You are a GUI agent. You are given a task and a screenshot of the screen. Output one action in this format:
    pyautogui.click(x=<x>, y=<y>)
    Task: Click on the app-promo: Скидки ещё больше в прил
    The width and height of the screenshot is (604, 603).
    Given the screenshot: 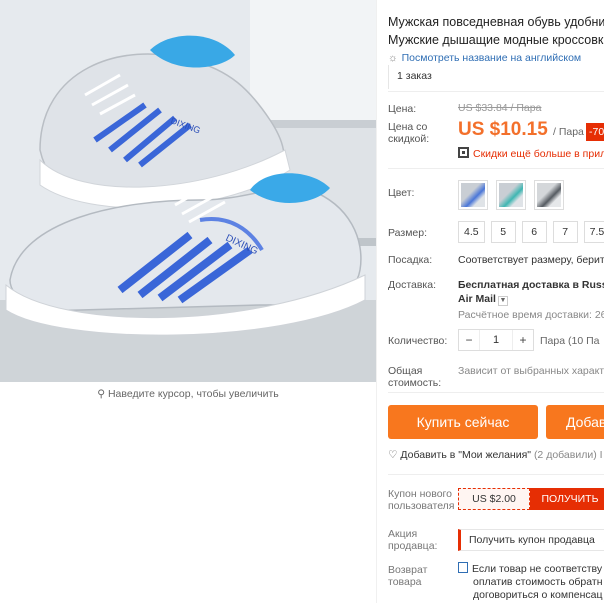 What is the action you would take?
    pyautogui.click(x=531, y=153)
    